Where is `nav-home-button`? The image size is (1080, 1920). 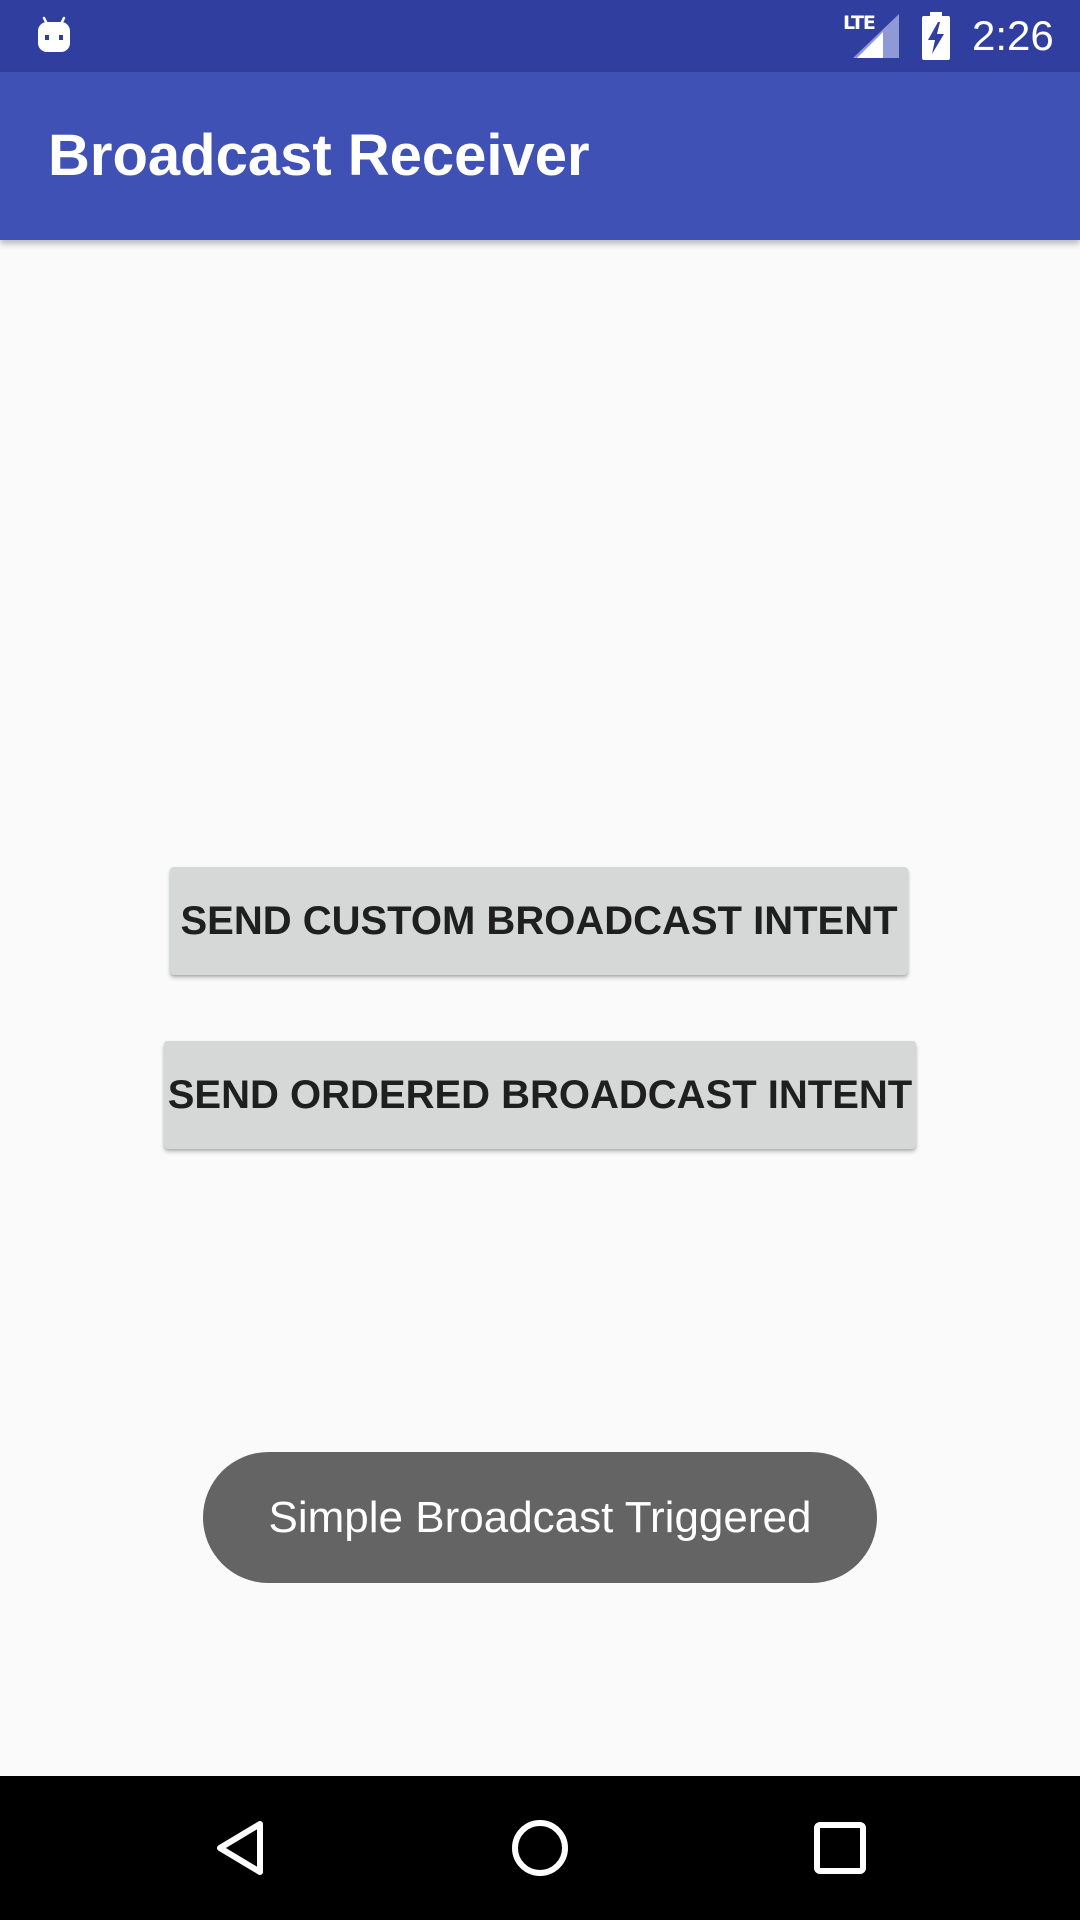 nav-home-button is located at coordinates (540, 1848).